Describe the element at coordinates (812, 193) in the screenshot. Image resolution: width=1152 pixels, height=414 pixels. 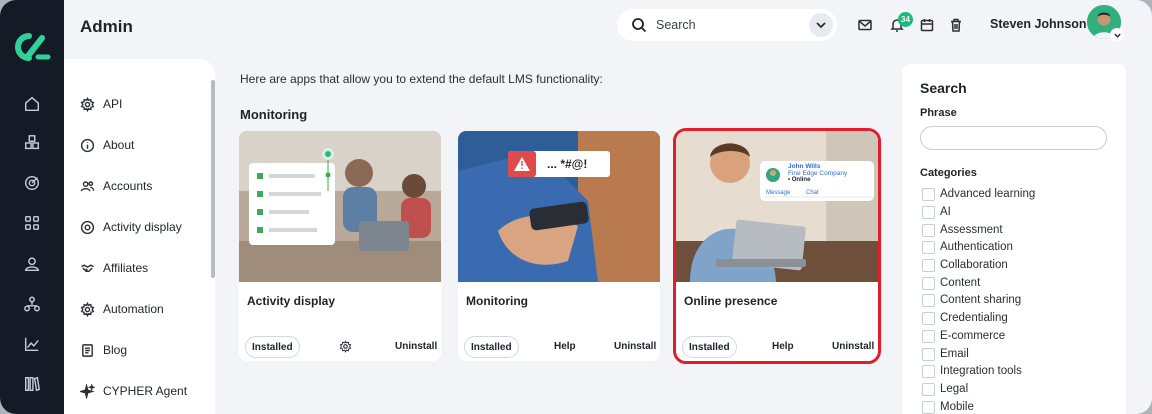
I see `popup-chat: Chat` at that location.